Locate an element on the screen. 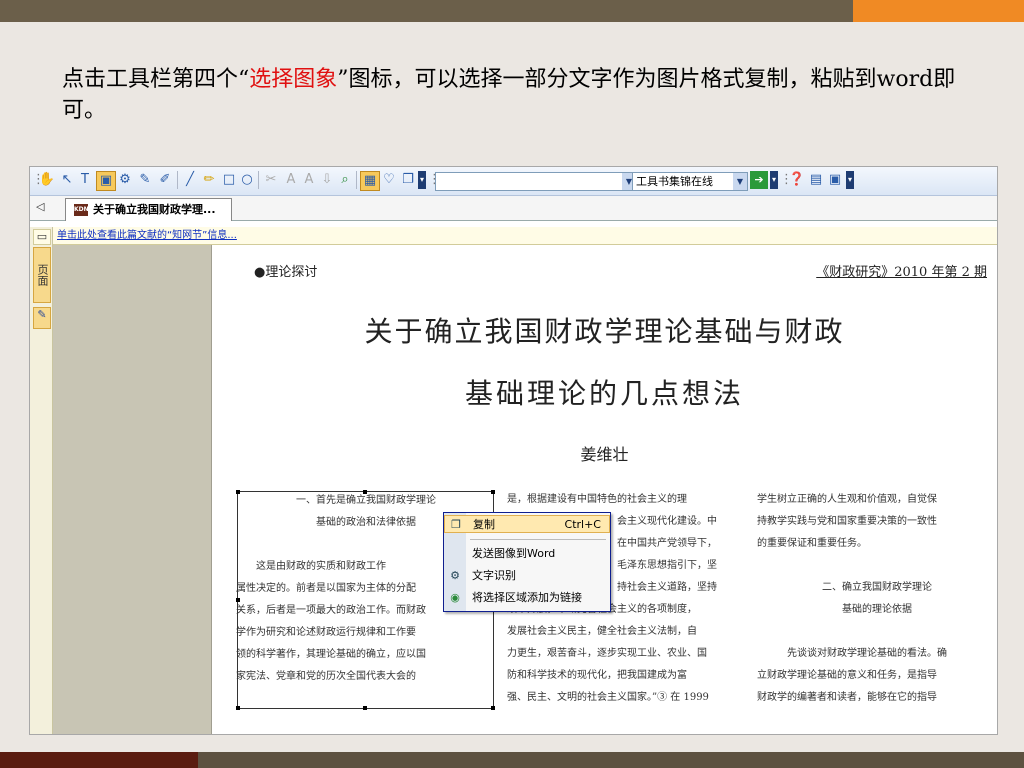 This screenshot has width=1024, height=768. menu-item-send-to-word: 发送图像到Word is located at coordinates (527, 554).